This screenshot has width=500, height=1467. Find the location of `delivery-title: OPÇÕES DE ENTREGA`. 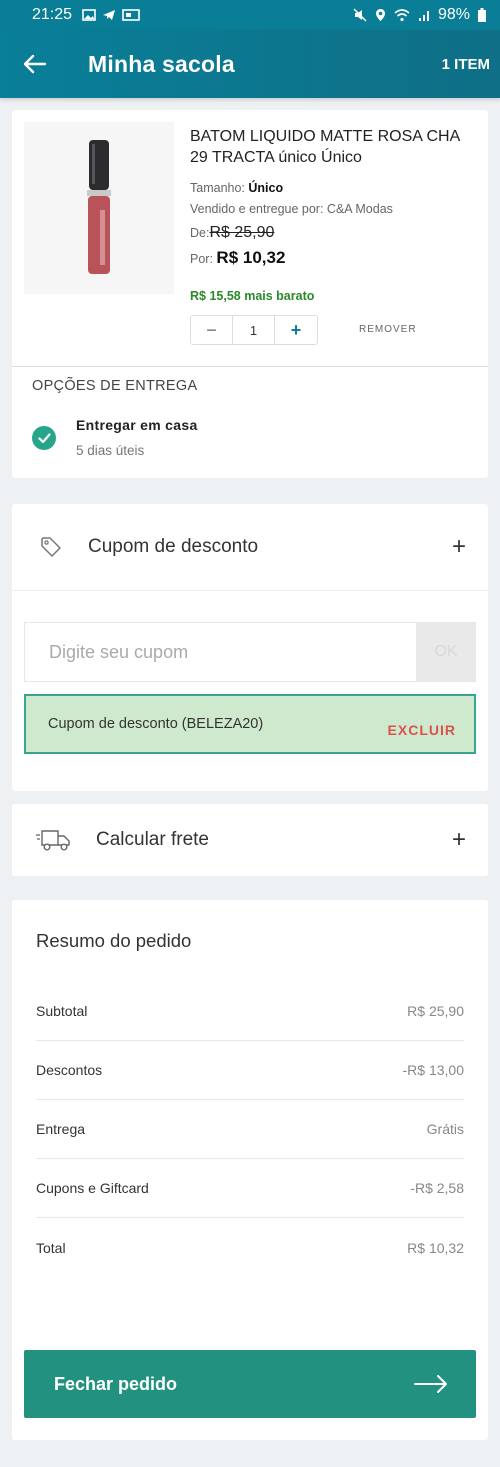

delivery-title: OPÇÕES DE ENTREGA is located at coordinates (115, 386).